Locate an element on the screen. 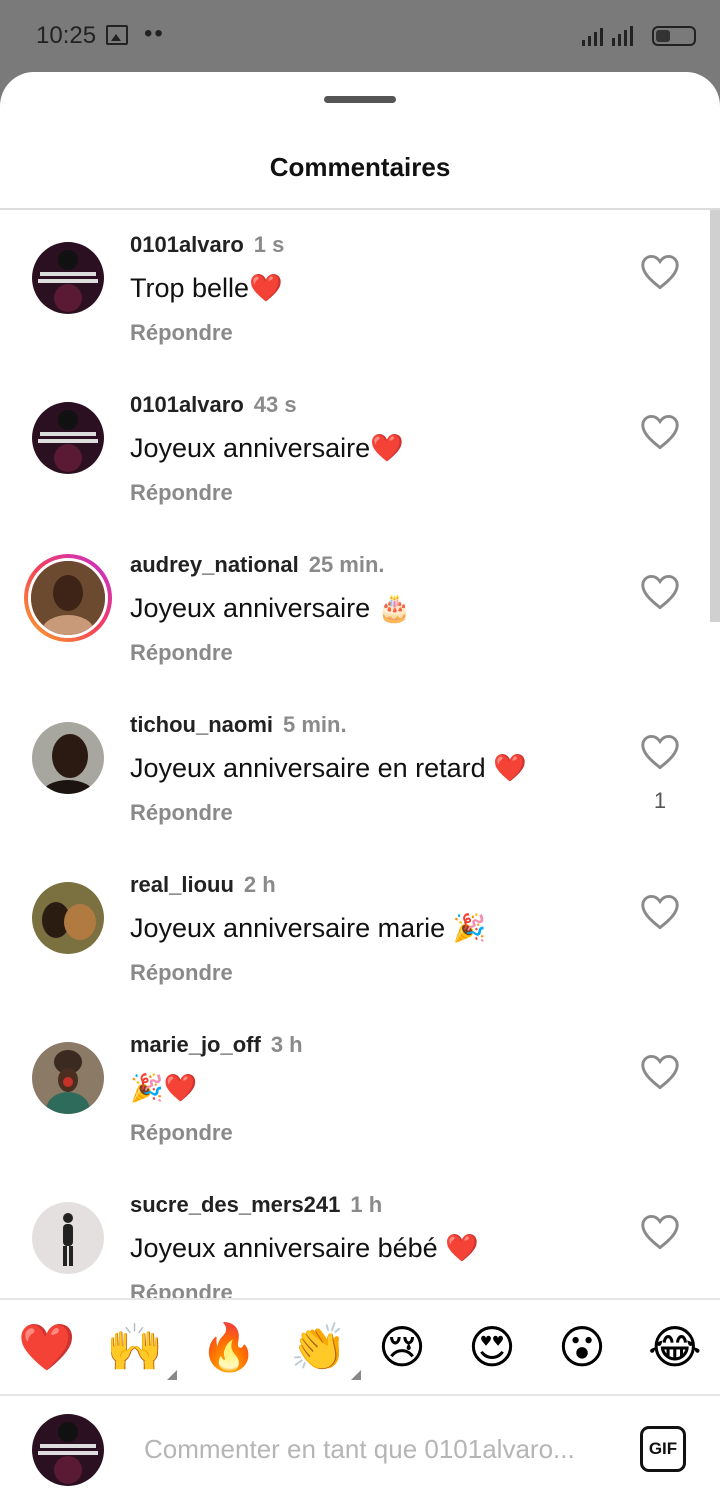 Image resolution: width=720 pixels, height=1500 pixels. signal-icon is located at coordinates (607, 36).